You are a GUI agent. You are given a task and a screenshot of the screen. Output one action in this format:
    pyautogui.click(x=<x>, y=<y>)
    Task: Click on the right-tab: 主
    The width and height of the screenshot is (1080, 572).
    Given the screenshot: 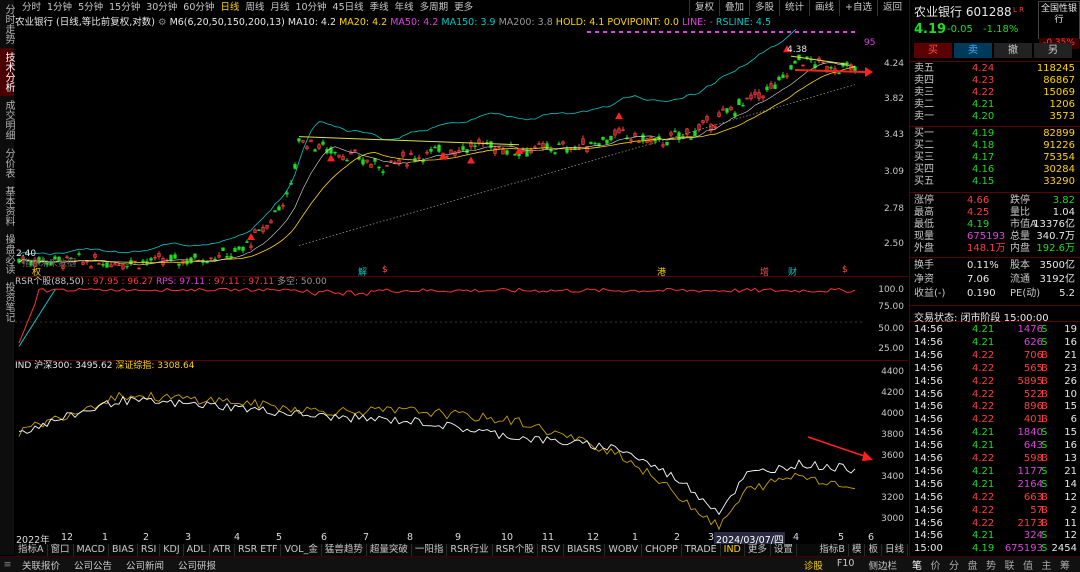 What is the action you would take?
    pyautogui.click(x=1047, y=564)
    